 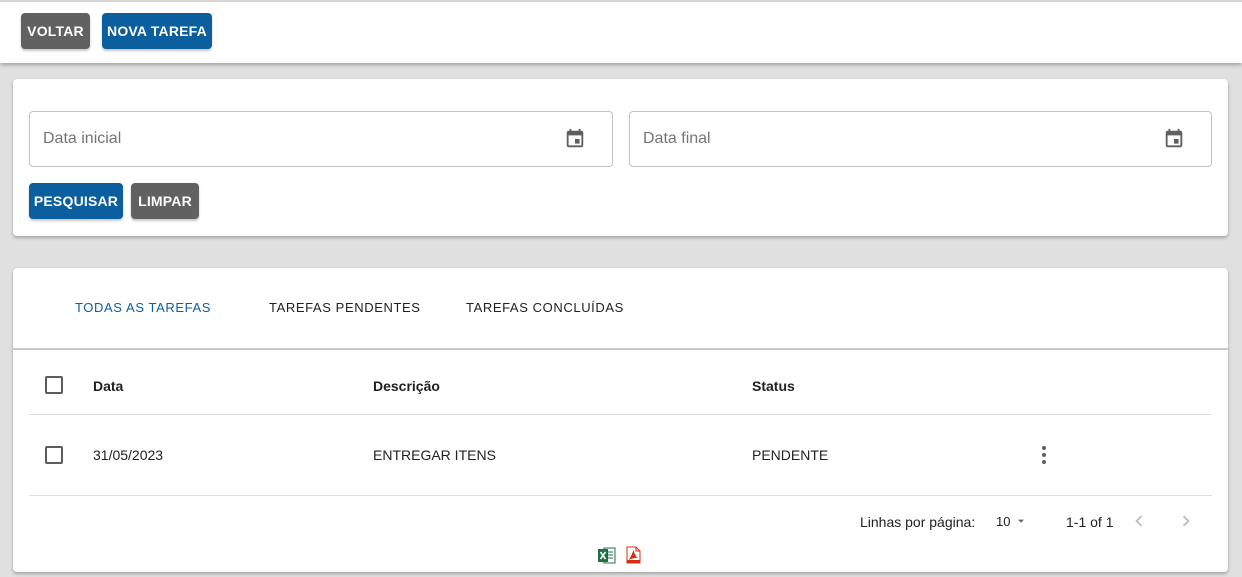 What do you see at coordinates (143, 307) in the screenshot?
I see `tab-all-tasks: TODAS AS TAREFAS` at bounding box center [143, 307].